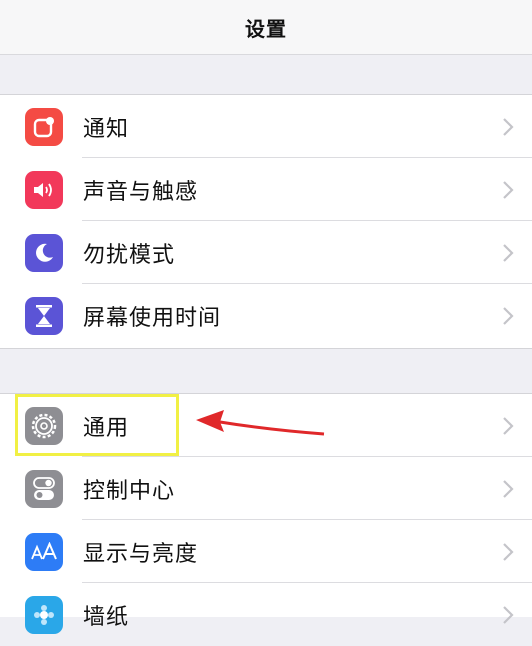 This screenshot has height=646, width=532. I want to click on settings-row-label: 显示与亮度, so click(141, 554).